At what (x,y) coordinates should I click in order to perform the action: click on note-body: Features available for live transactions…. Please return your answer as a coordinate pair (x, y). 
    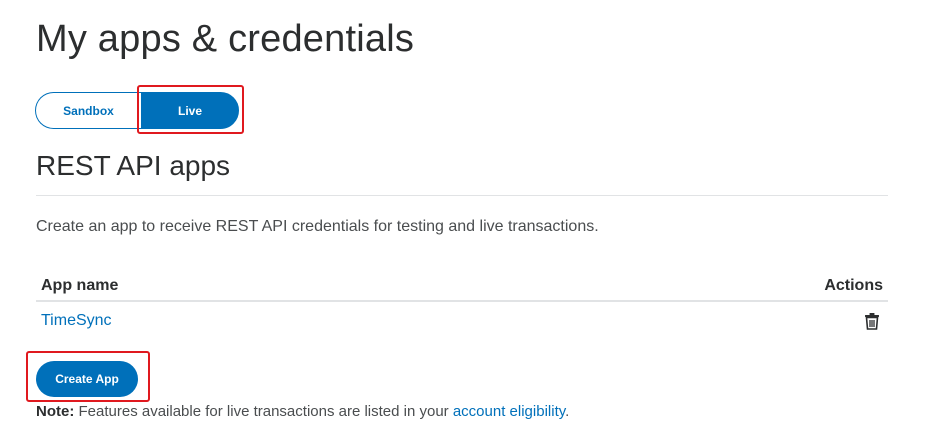
    Looking at the image, I should click on (263, 411).